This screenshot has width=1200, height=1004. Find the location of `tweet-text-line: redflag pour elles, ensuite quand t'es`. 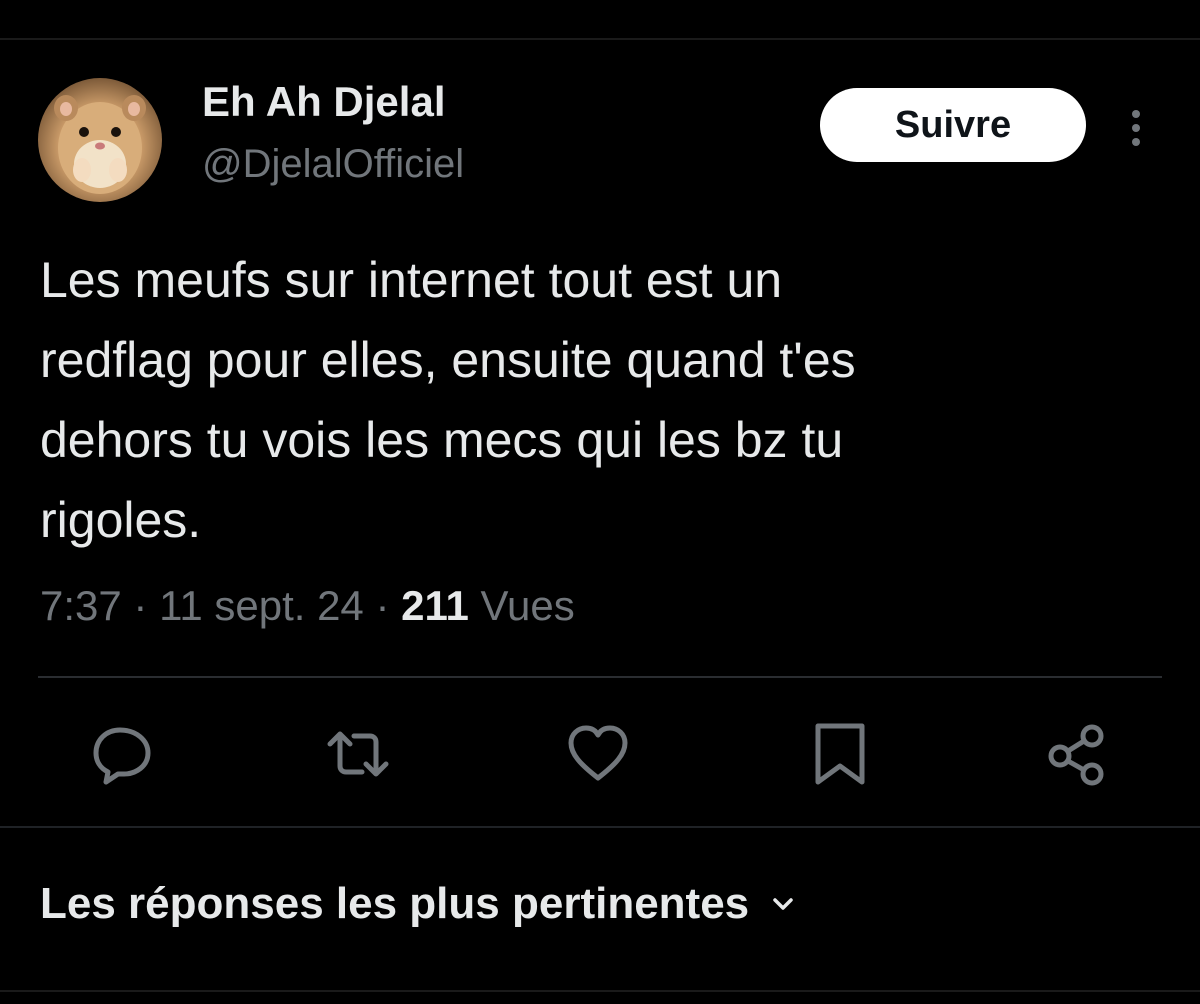

tweet-text-line: redflag pour elles, ensuite quand t'es is located at coordinates (448, 360).